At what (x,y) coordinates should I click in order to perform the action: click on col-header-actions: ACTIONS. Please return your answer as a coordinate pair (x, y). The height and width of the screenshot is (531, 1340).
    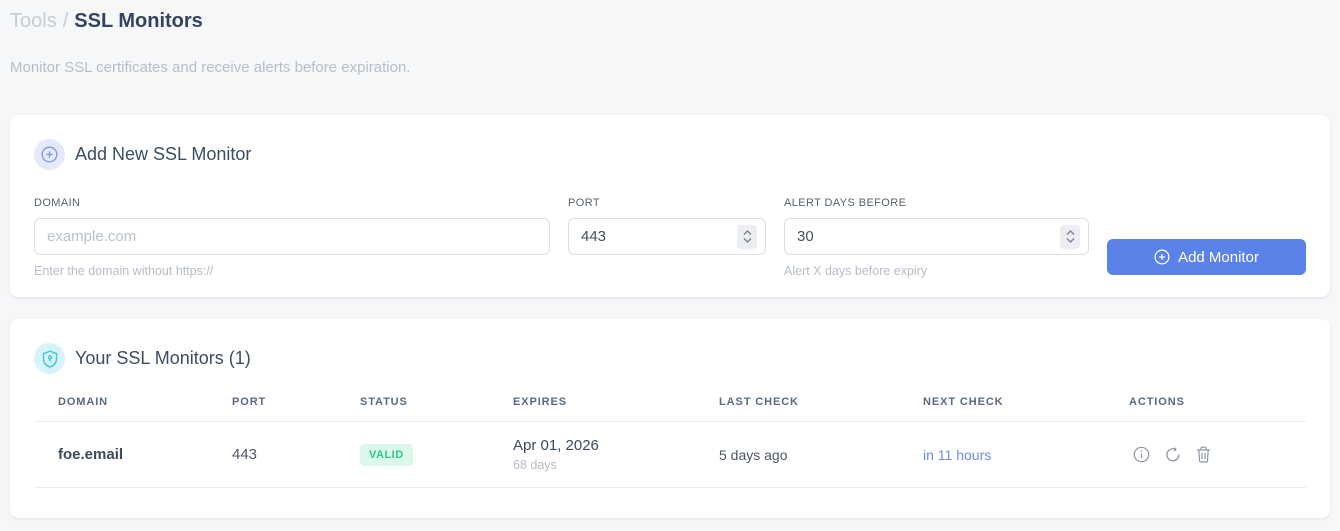
    Looking at the image, I should click on (1157, 402).